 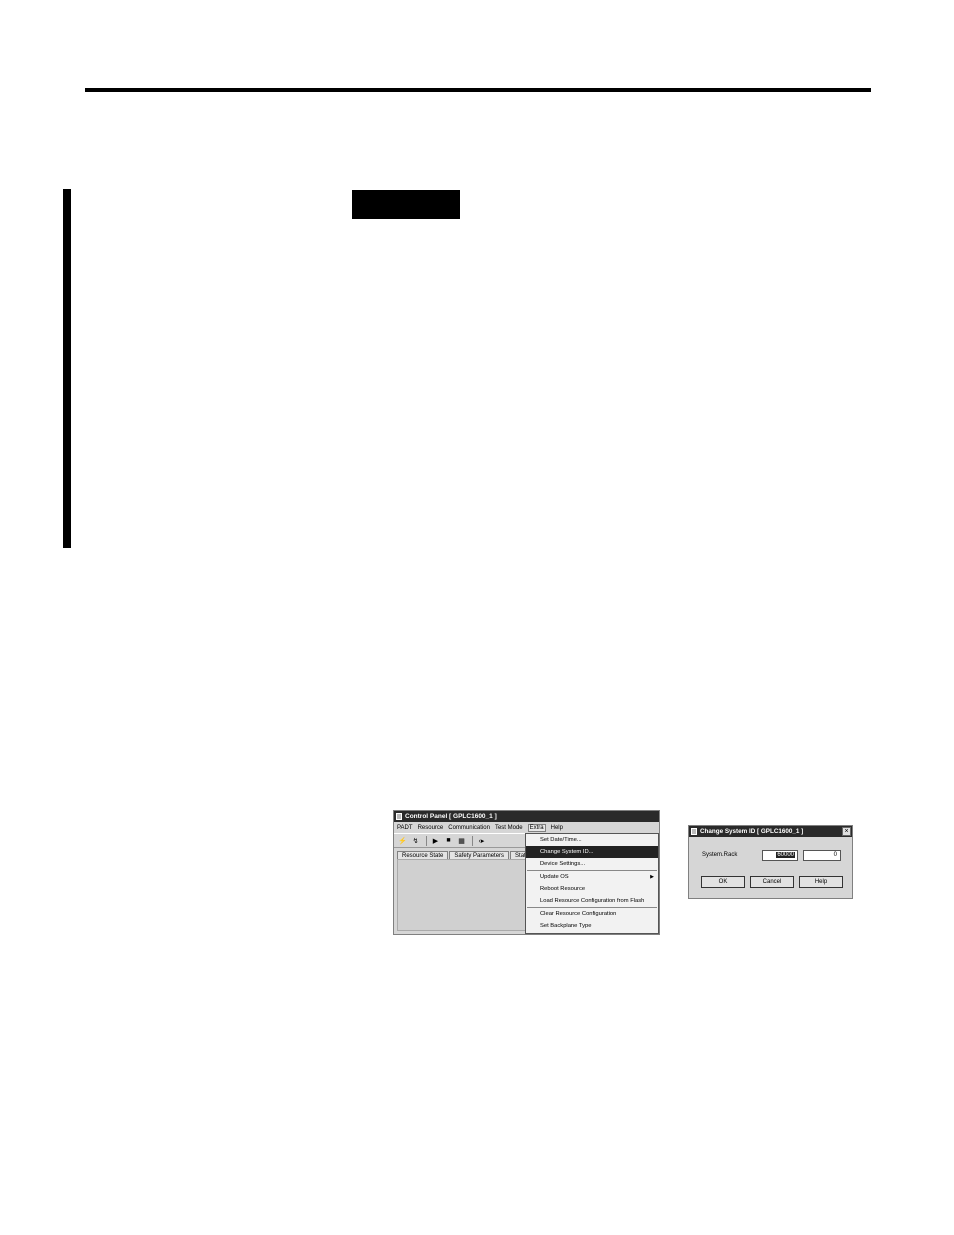 What do you see at coordinates (822, 855) in the screenshot?
I see `rack-id-input: 0` at bounding box center [822, 855].